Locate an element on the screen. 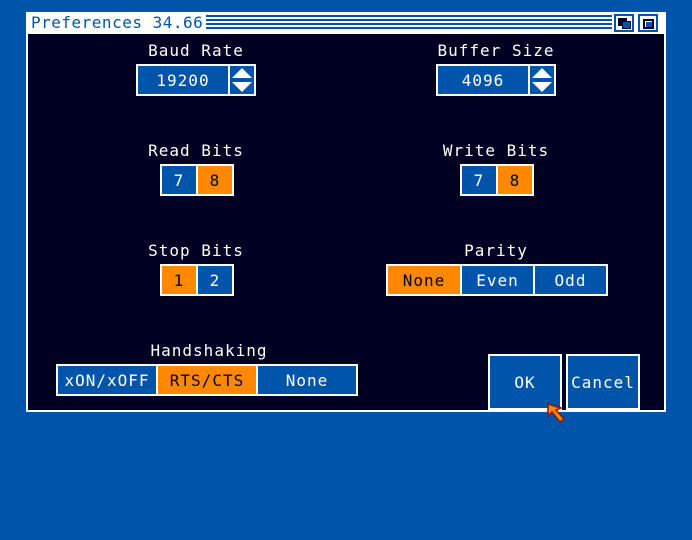 The width and height of the screenshot is (692, 540). write-bits-selector: 7 8 is located at coordinates (497, 180).